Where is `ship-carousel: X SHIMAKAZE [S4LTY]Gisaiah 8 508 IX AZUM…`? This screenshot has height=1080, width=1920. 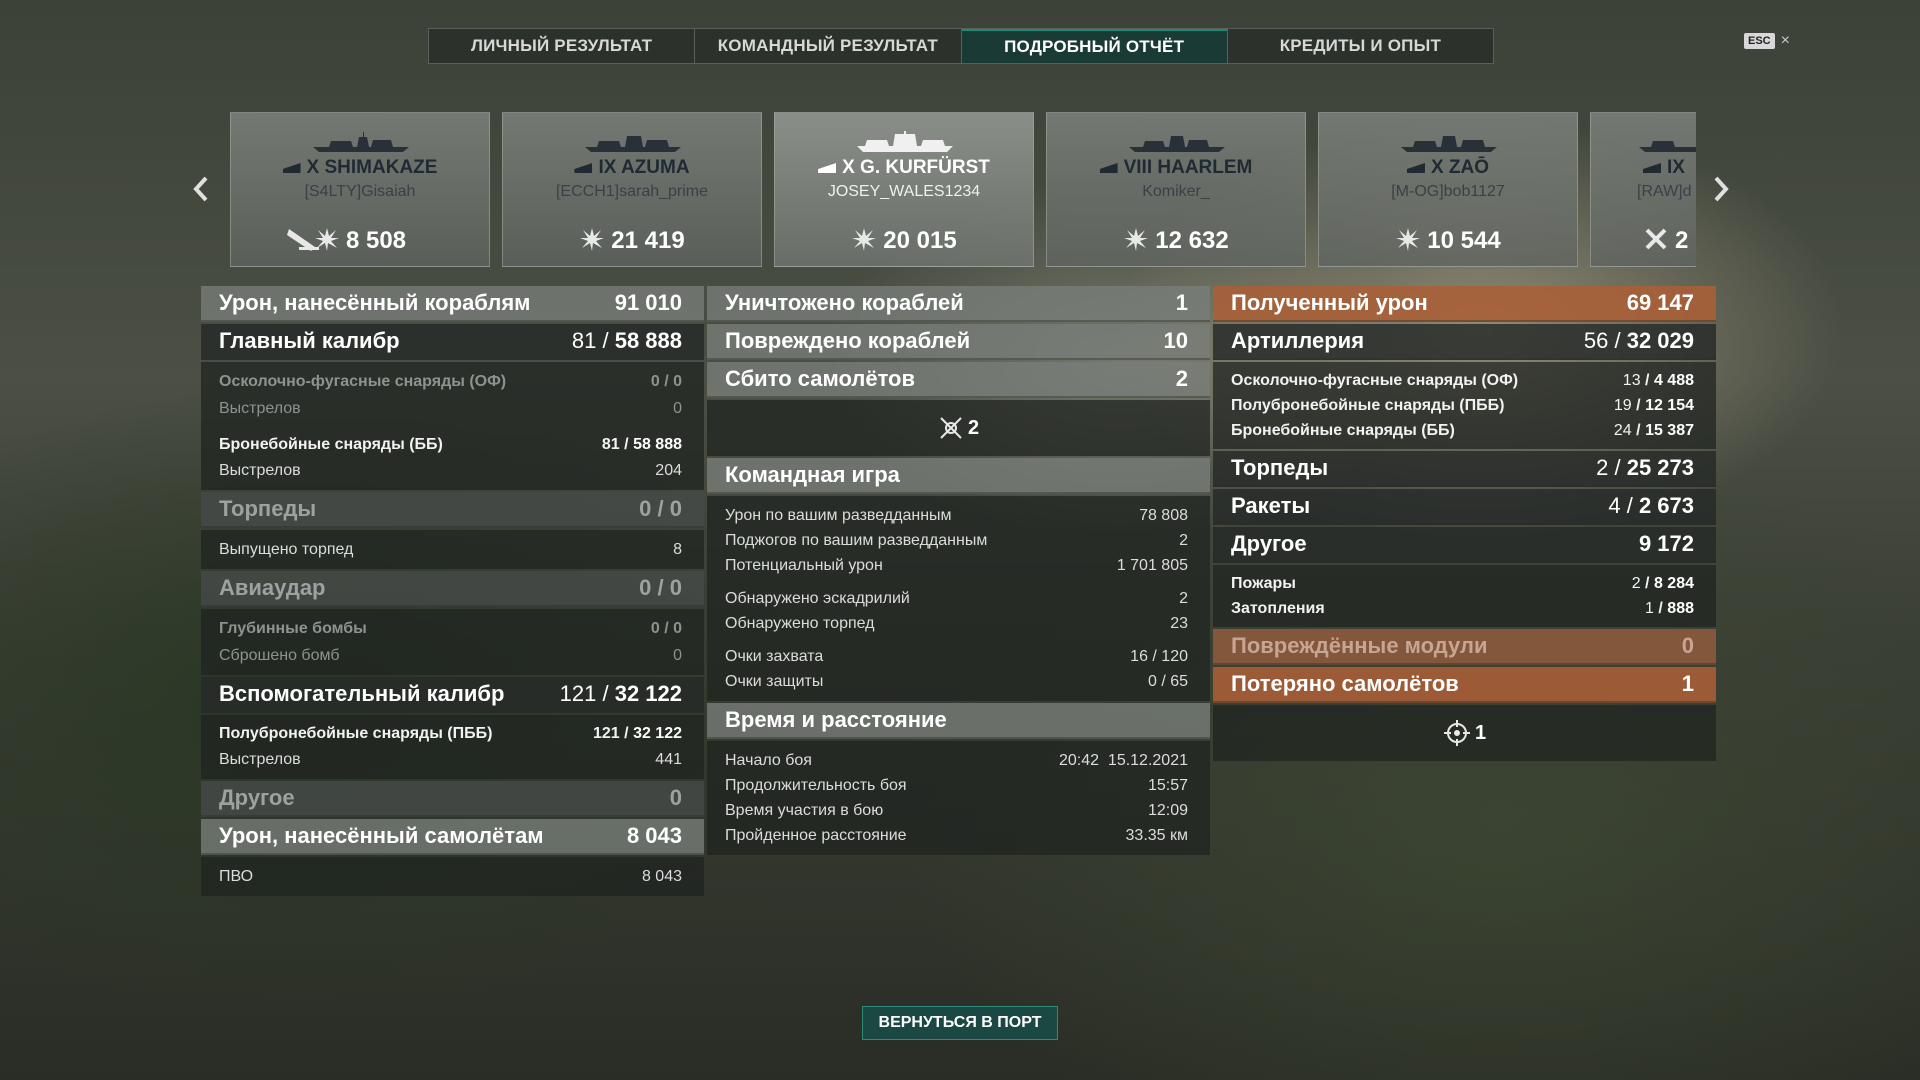
ship-carousel: X SHIMAKAZE [S4LTY]Gisaiah 8 508 IX AZUM… is located at coordinates (963, 189).